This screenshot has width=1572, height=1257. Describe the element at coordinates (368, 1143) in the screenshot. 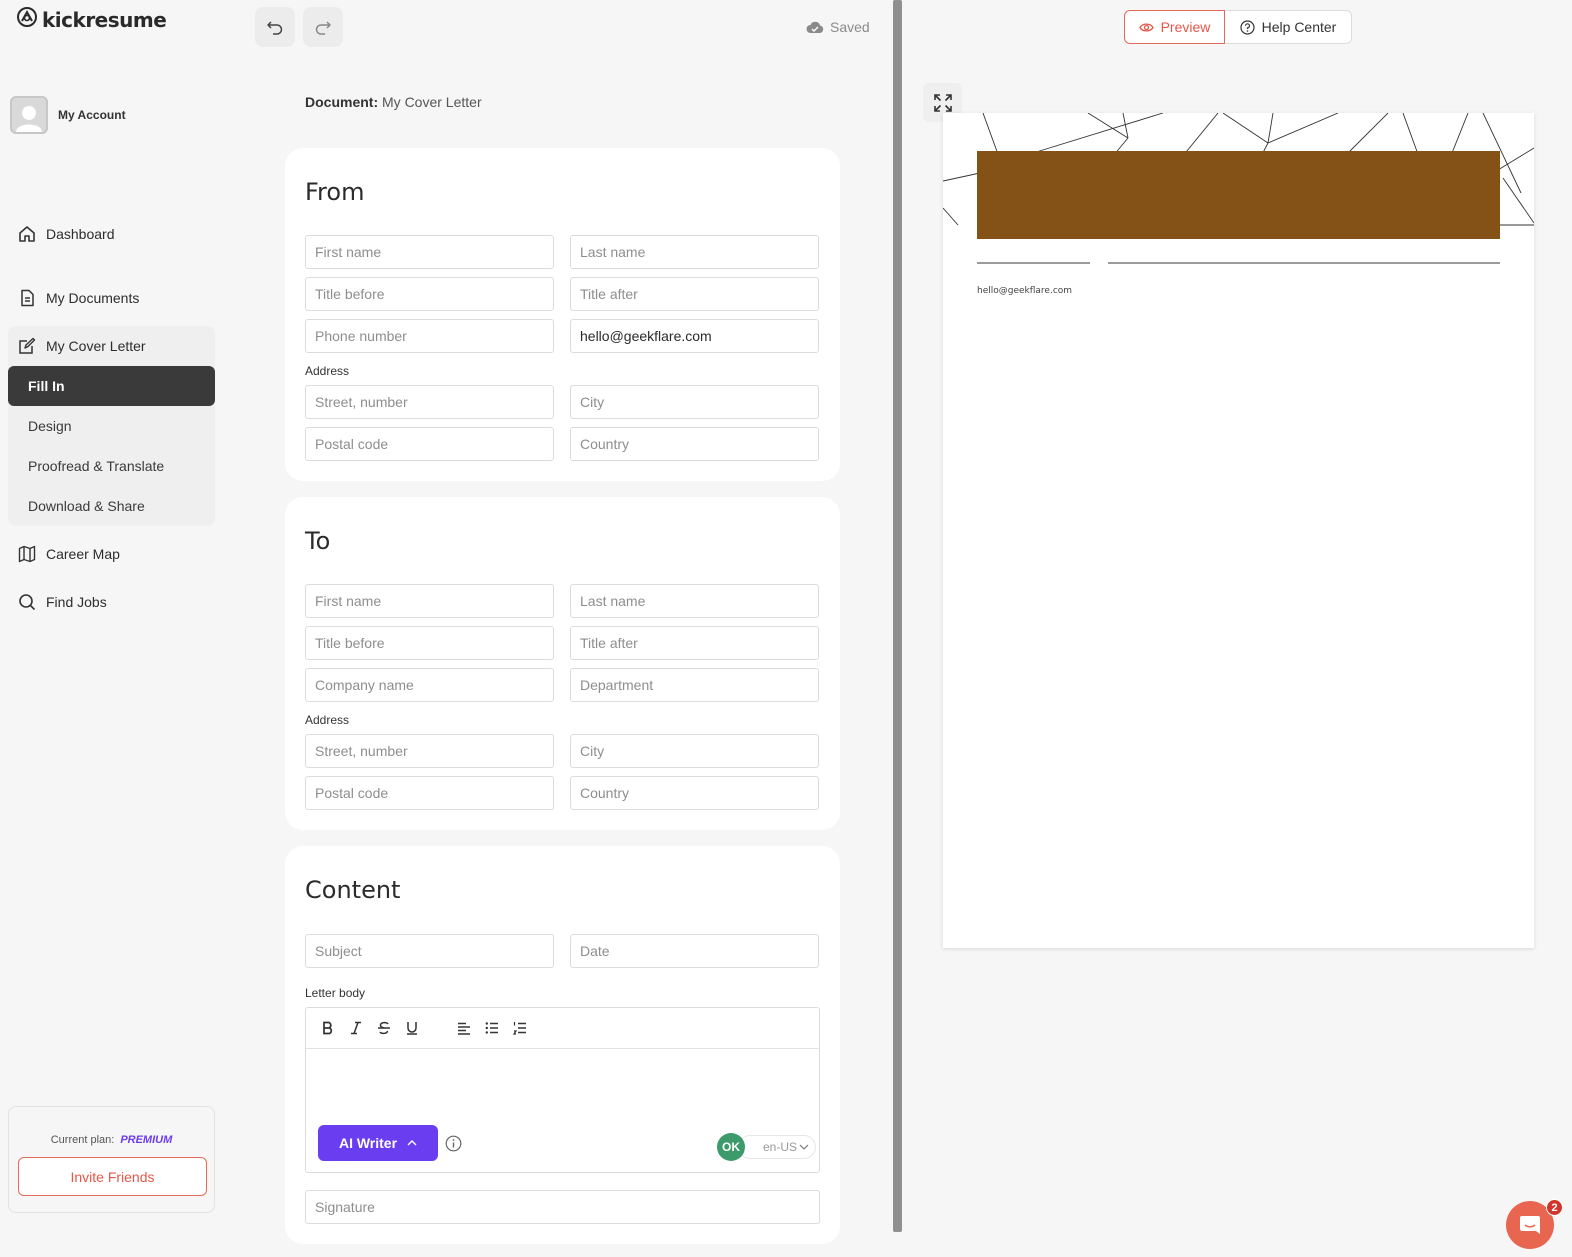

I see `ai-writer-label: AI Writer` at that location.